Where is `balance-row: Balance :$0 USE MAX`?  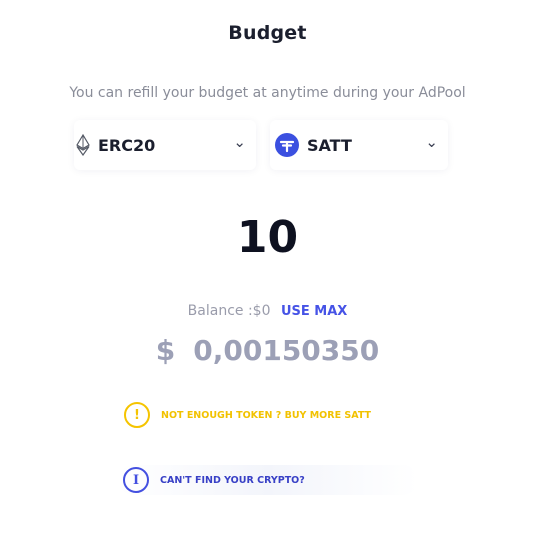
balance-row: Balance :$0 USE MAX is located at coordinates (267, 311).